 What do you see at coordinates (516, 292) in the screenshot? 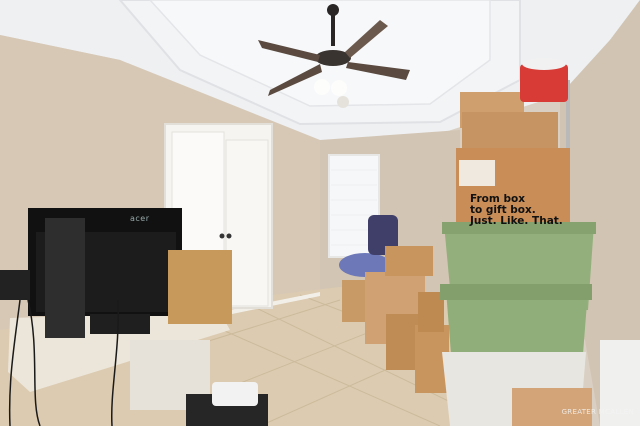
I see `green-bin-bottom-lid` at bounding box center [516, 292].